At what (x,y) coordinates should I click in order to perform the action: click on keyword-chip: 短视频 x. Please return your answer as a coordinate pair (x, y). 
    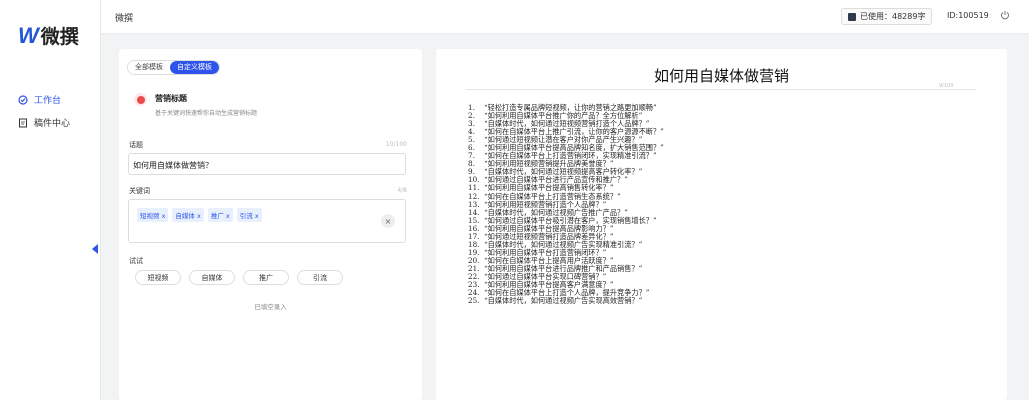
    Looking at the image, I should click on (153, 215).